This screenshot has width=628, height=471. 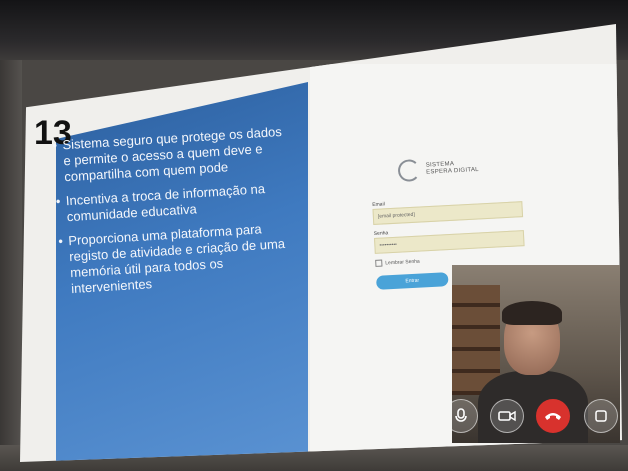 What do you see at coordinates (379, 263) in the screenshot?
I see `remember-checkbox` at bounding box center [379, 263].